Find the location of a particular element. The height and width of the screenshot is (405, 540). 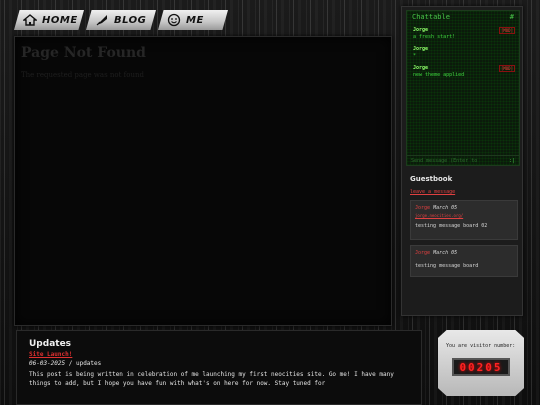

updates-title: Updates is located at coordinates (50, 344).